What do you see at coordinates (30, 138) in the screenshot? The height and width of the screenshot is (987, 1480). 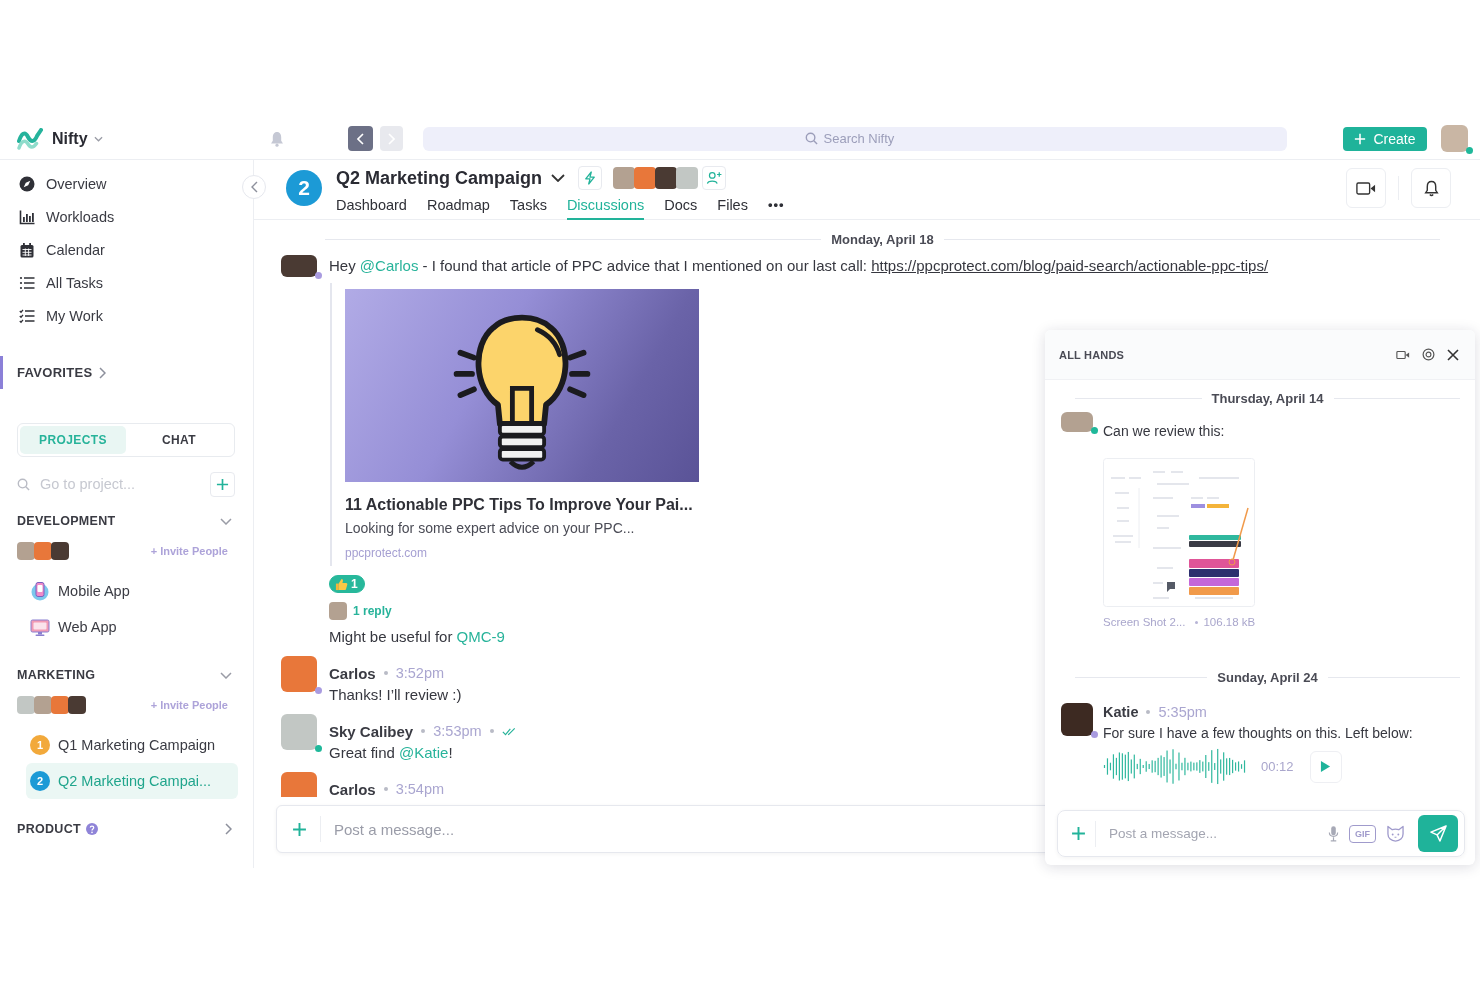 I see `logo-icon` at bounding box center [30, 138].